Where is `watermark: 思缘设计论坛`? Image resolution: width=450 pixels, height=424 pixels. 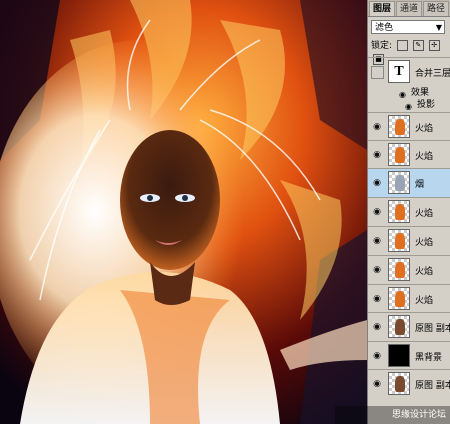 watermark: 思缘设计论坛 is located at coordinates (392, 415).